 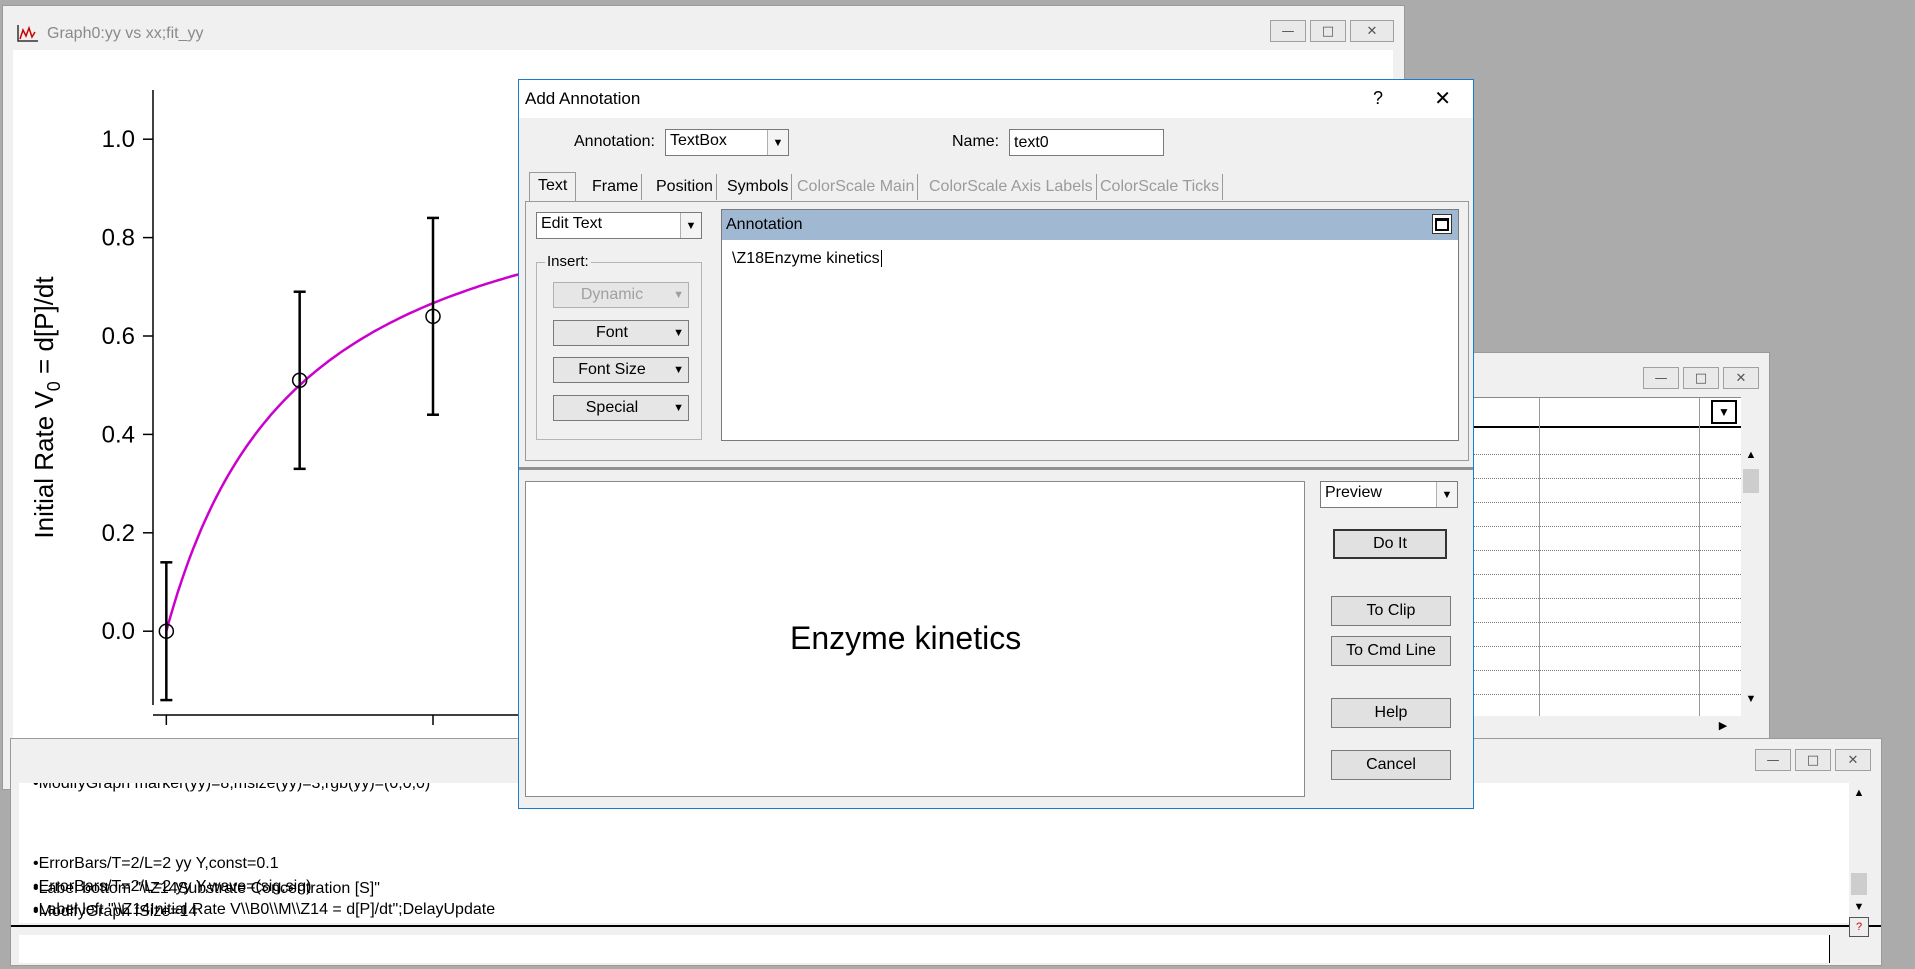 What do you see at coordinates (572, 223) in the screenshot?
I see `edit-mode-value: Edit Text` at bounding box center [572, 223].